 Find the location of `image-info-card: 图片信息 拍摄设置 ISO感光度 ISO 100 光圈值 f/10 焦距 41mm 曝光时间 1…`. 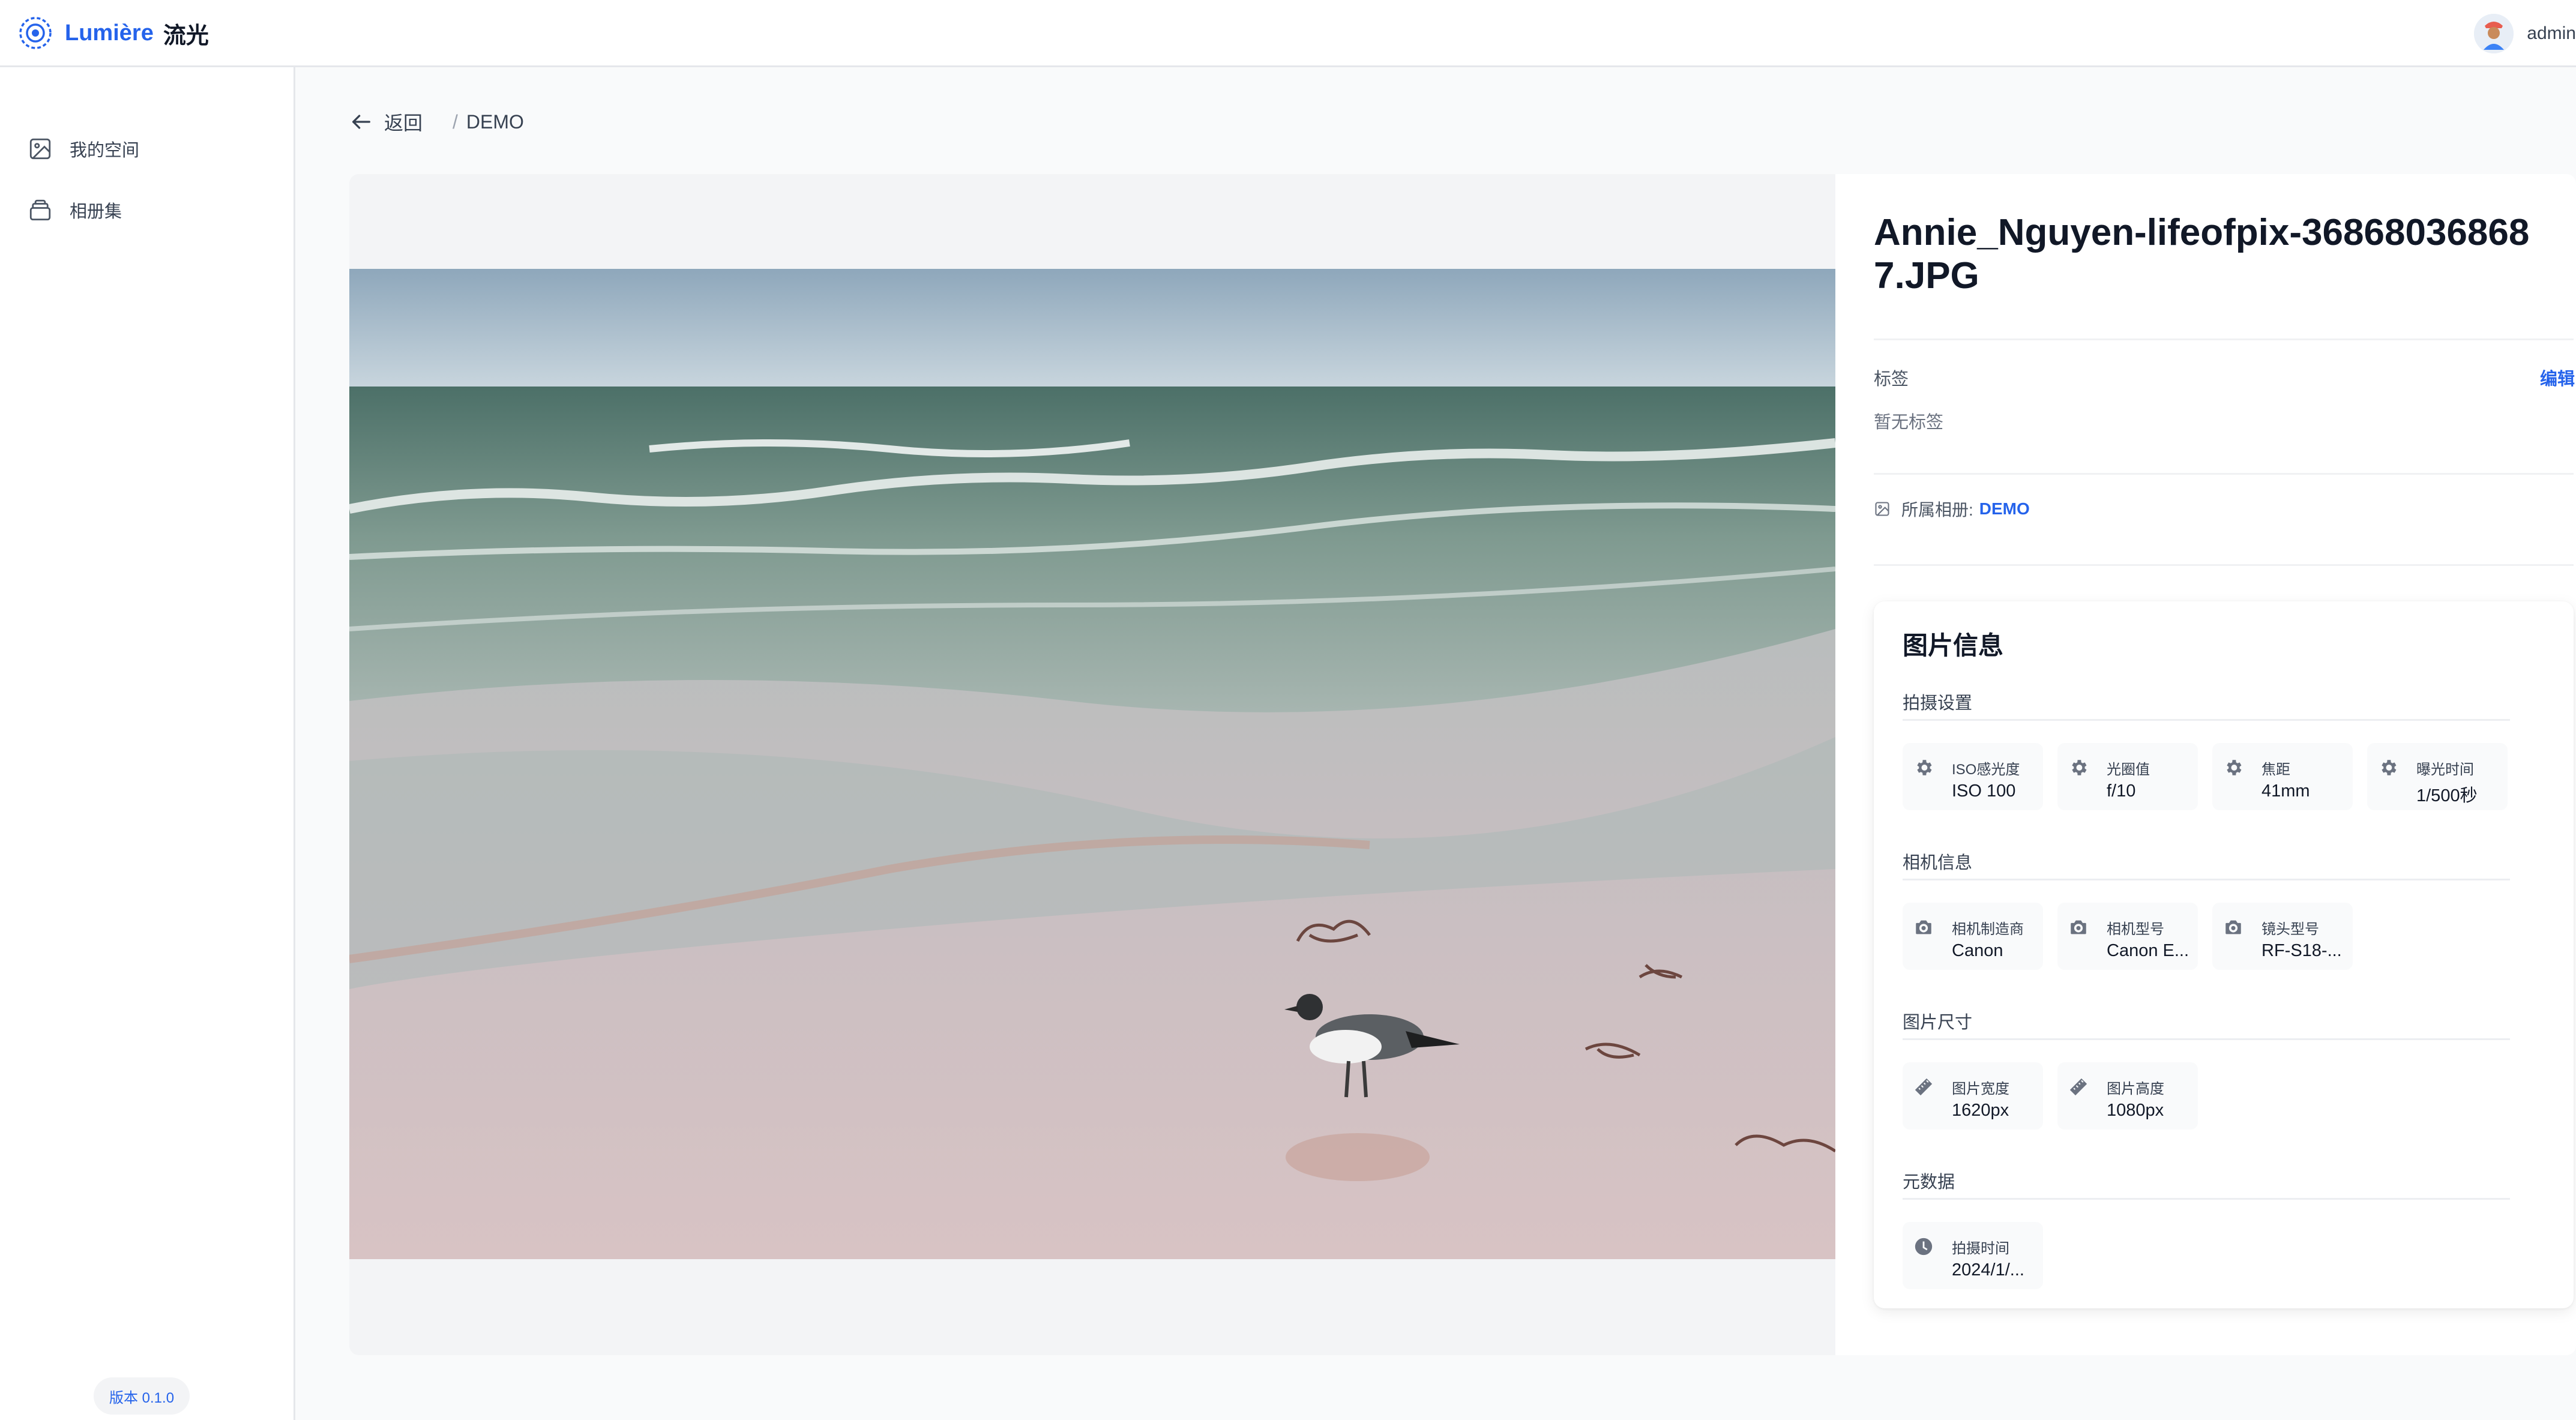

image-info-card: 图片信息 拍摄设置 ISO感光度 ISO 100 光圈值 f/10 焦距 41mm 曝光时间 1… is located at coordinates (2224, 954).